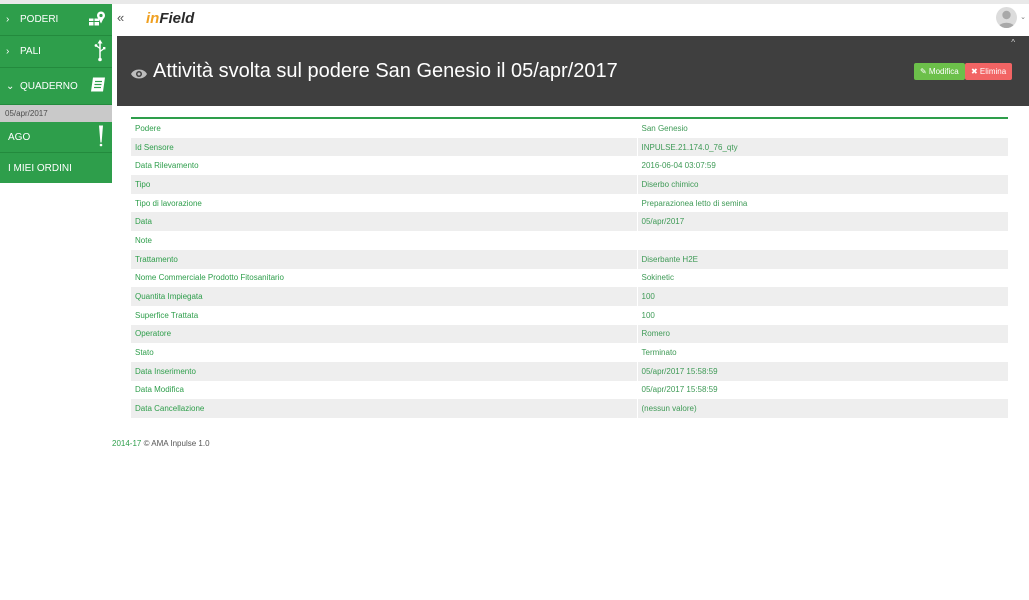 The width and height of the screenshot is (1029, 600). I want to click on sidebar-item-label: AGO, so click(19, 137).